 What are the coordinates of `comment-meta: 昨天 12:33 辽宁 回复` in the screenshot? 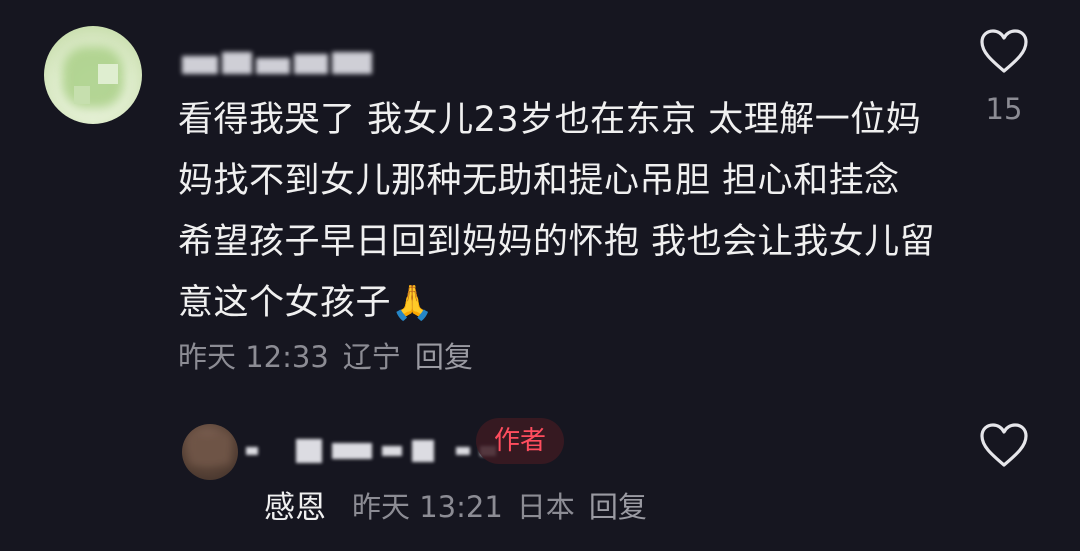 It's located at (325, 355).